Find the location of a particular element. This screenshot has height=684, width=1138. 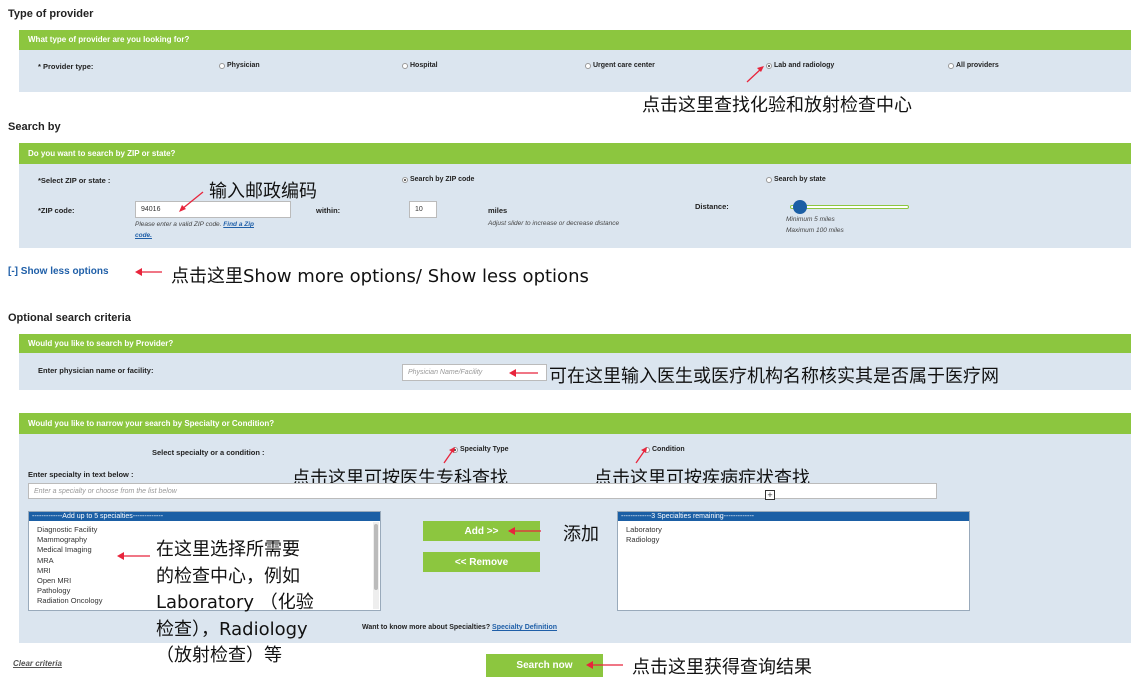

list-scrollbar is located at coordinates (376, 565).